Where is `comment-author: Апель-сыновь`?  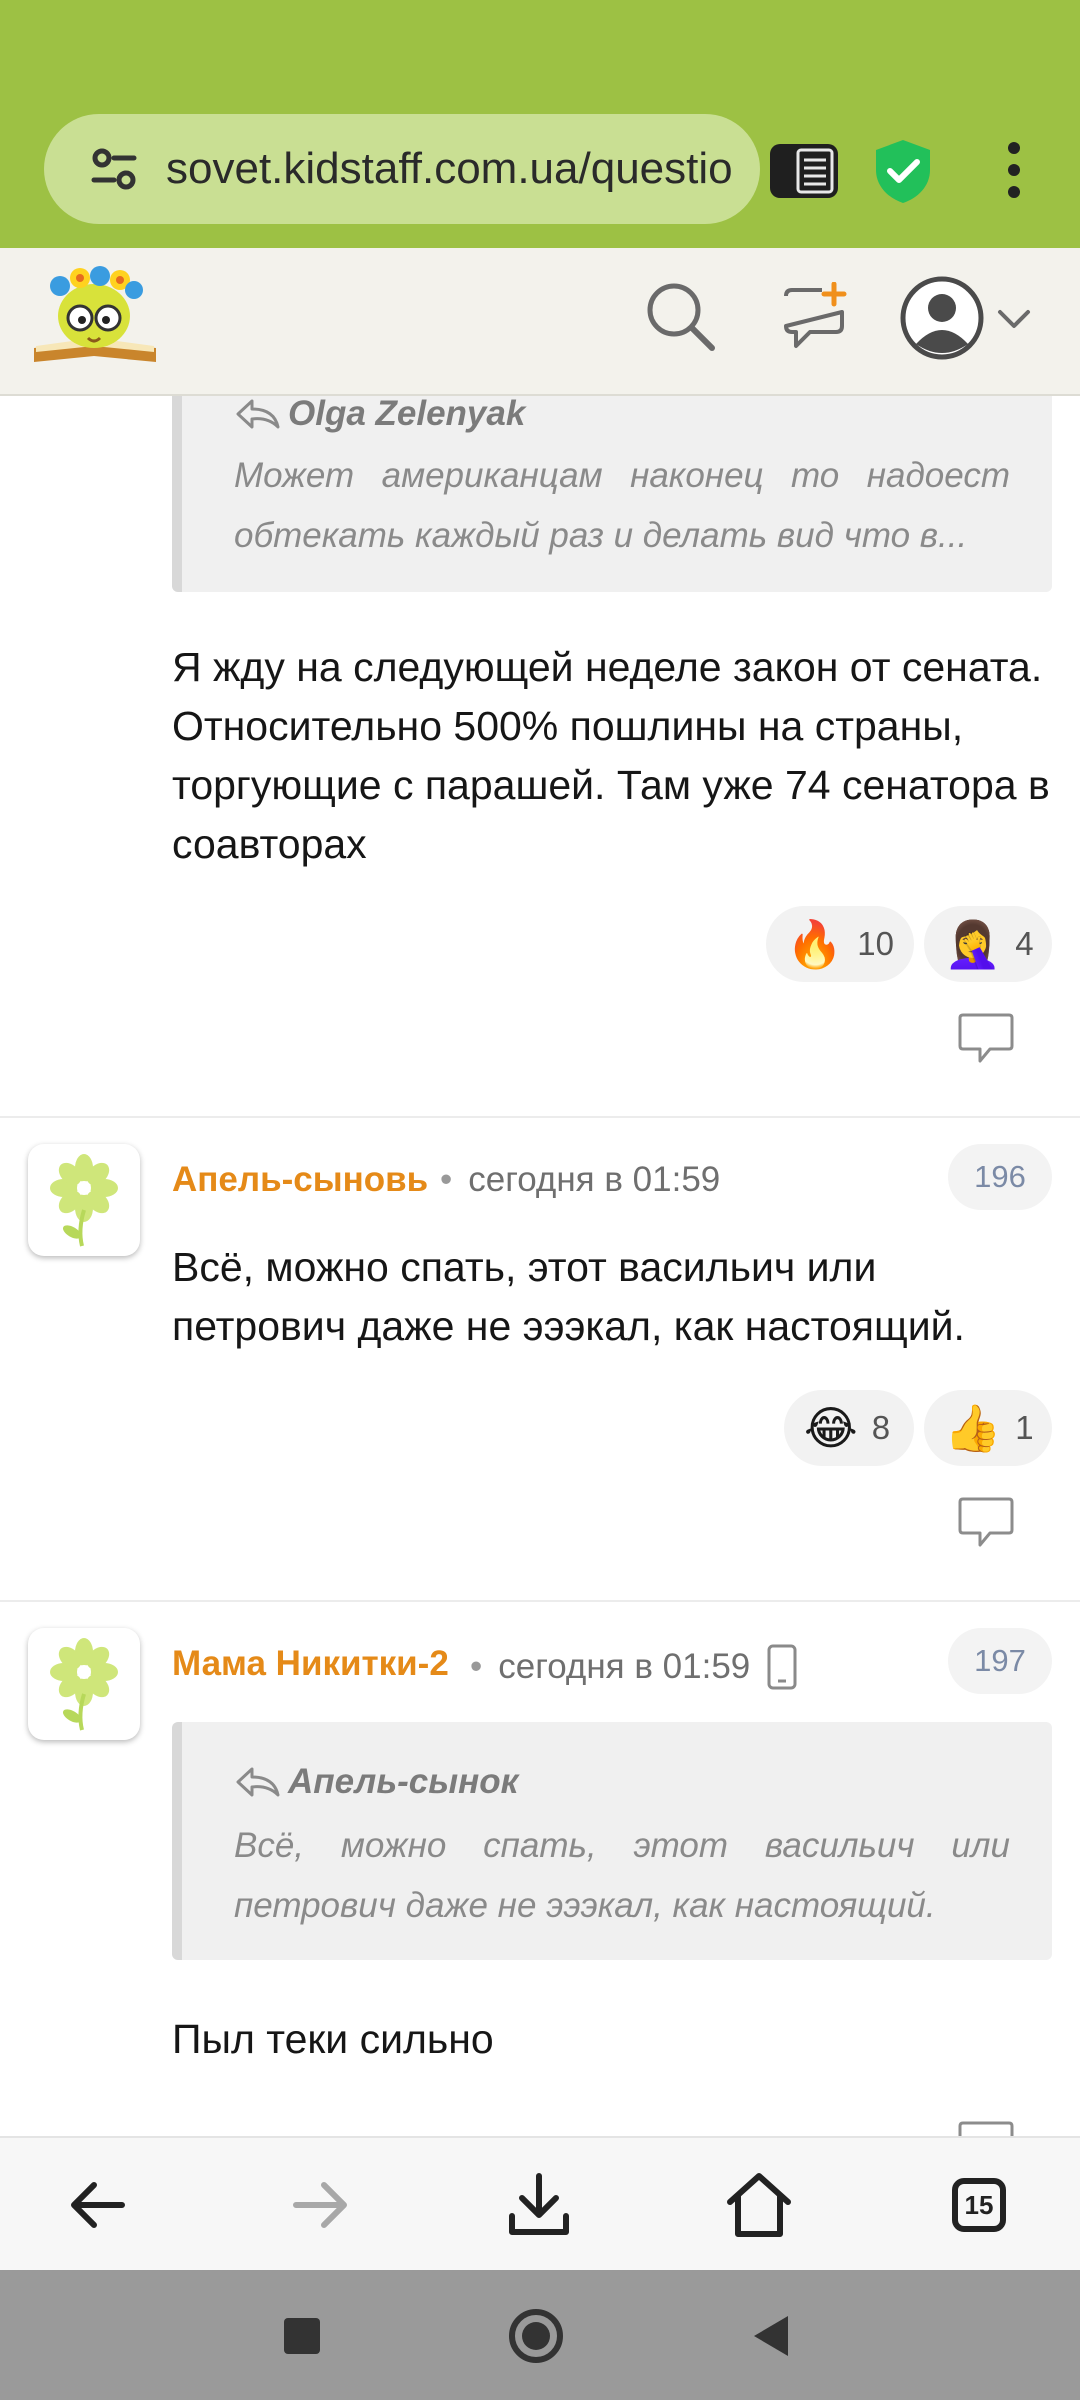
comment-author: Апель-сыновь is located at coordinates (300, 1180).